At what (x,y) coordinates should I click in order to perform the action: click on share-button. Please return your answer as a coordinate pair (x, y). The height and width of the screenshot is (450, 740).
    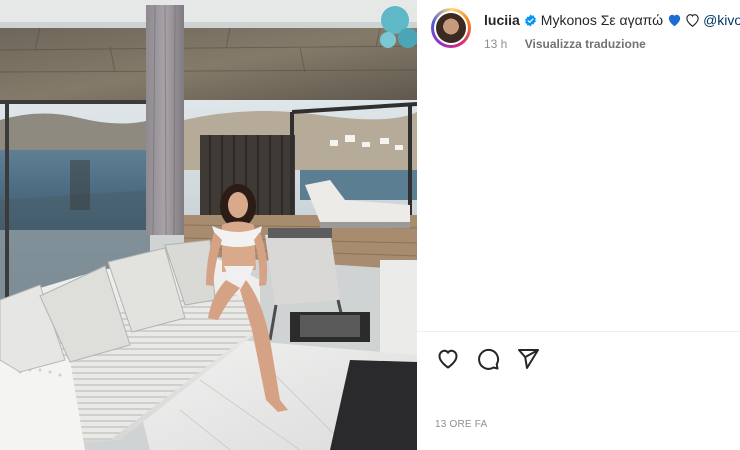
    Looking at the image, I should click on (528, 359).